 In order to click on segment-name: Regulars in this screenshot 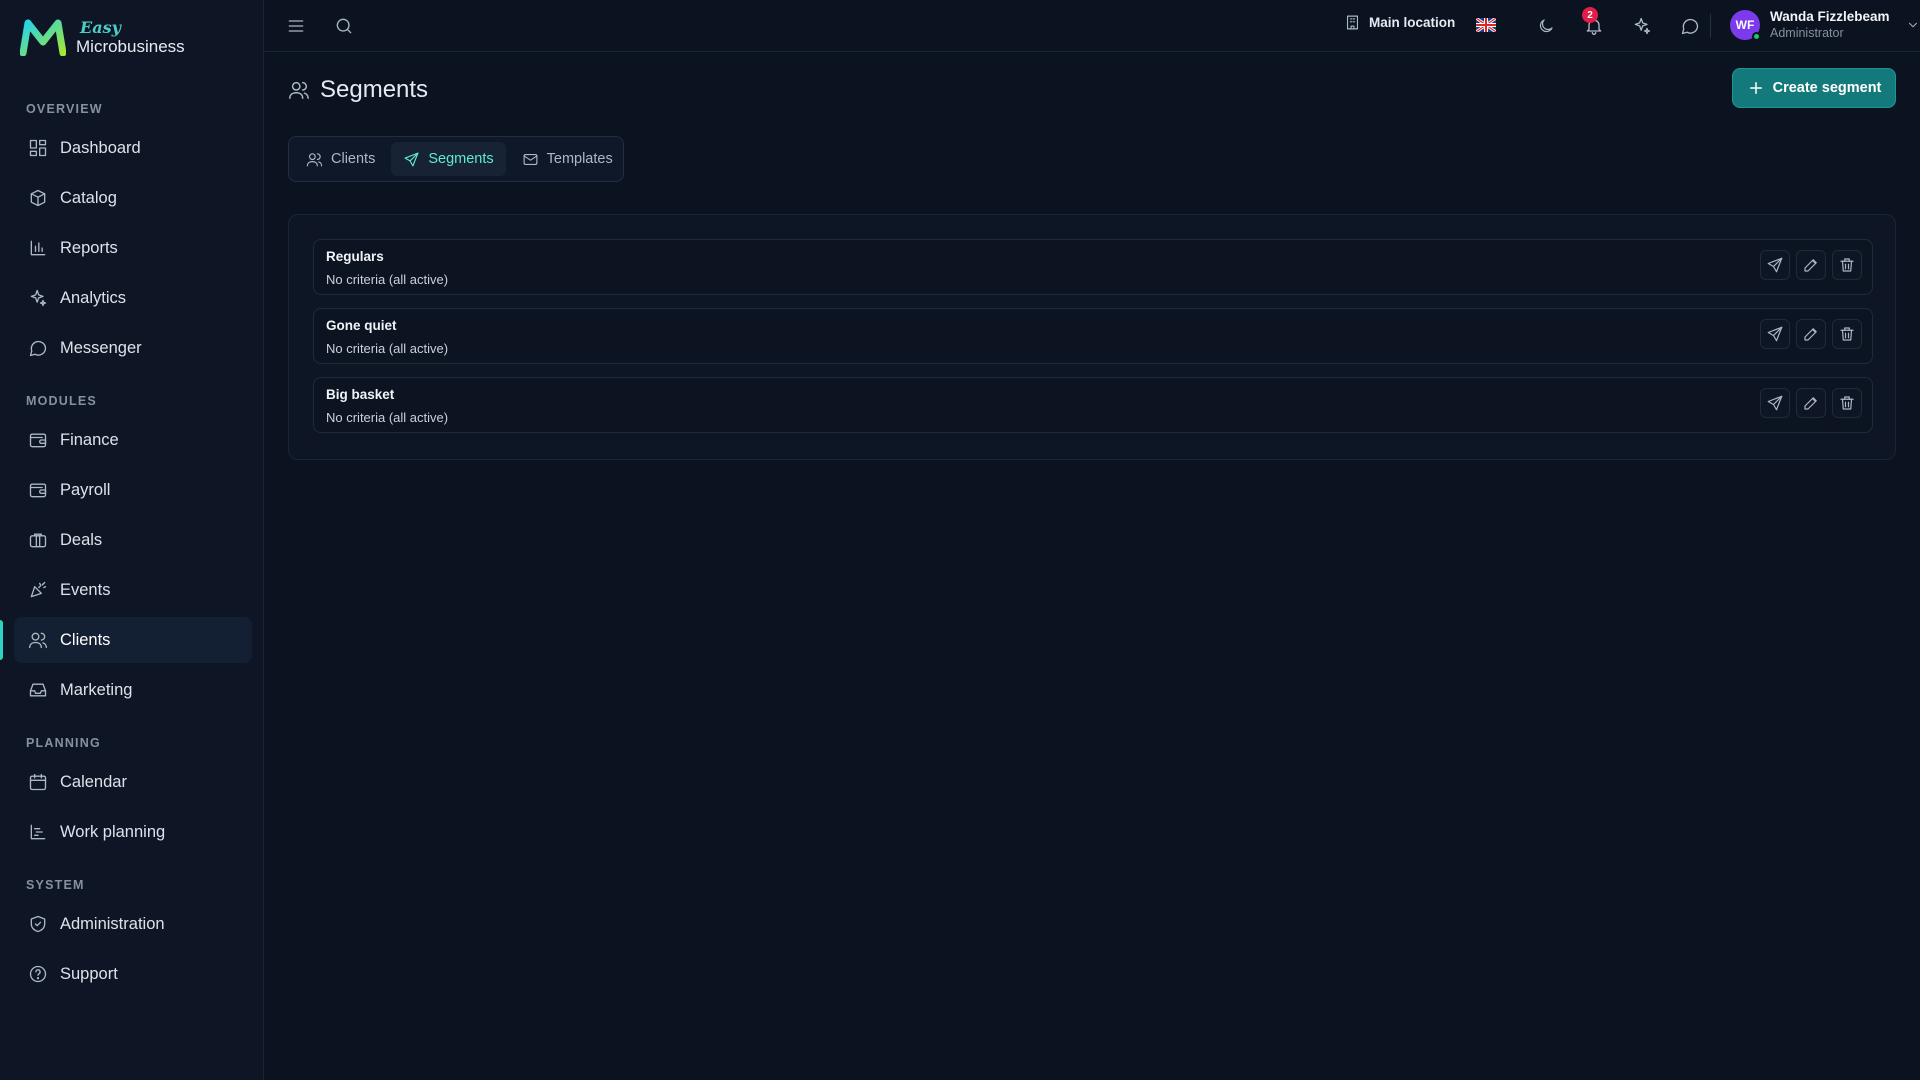, I will do `click(355, 256)`.